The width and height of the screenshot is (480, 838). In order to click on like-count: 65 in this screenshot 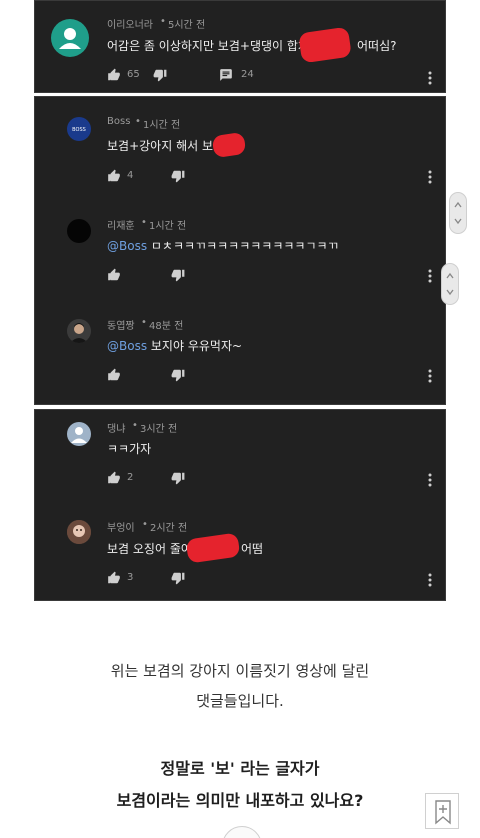, I will do `click(133, 74)`.